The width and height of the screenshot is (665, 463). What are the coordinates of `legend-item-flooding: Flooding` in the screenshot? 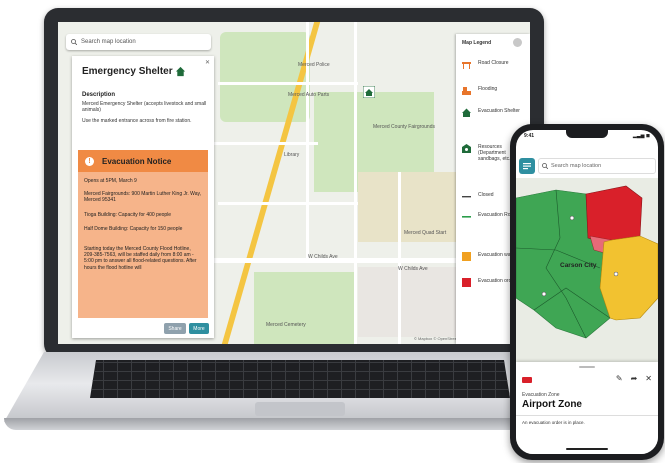 It's located at (492, 90).